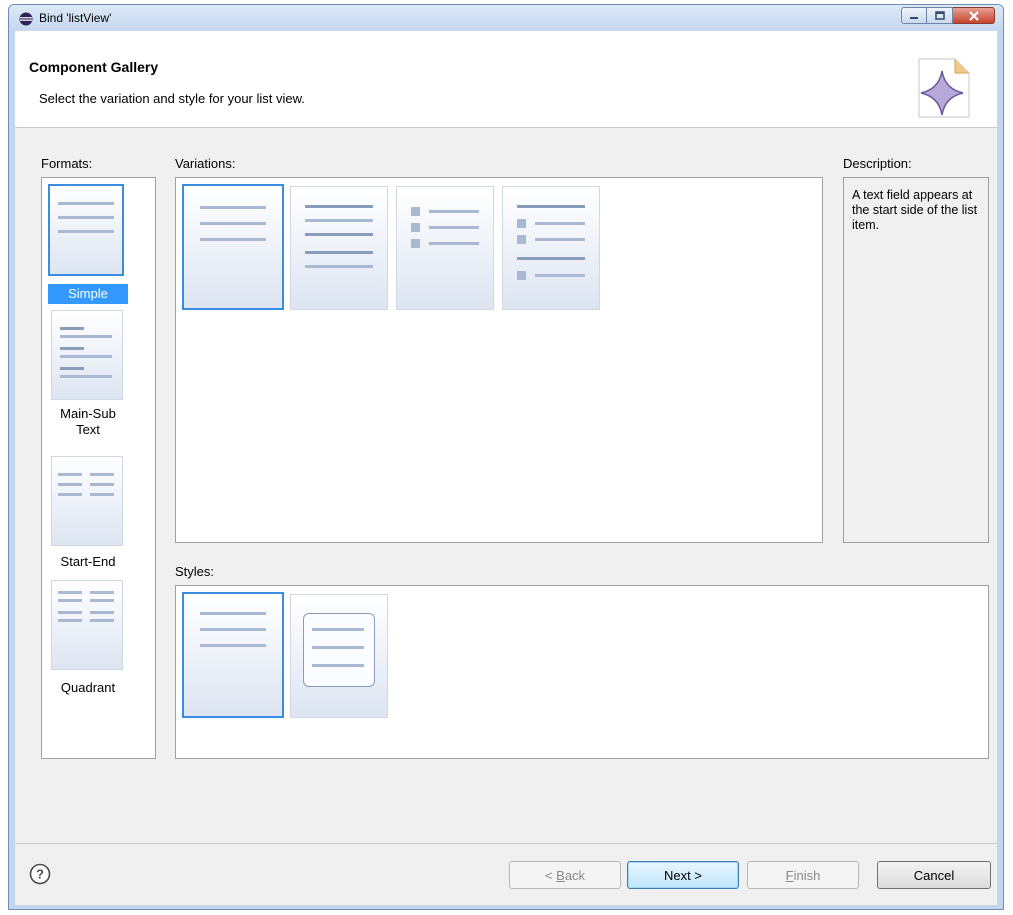  I want to click on minimize-icon, so click(914, 17).